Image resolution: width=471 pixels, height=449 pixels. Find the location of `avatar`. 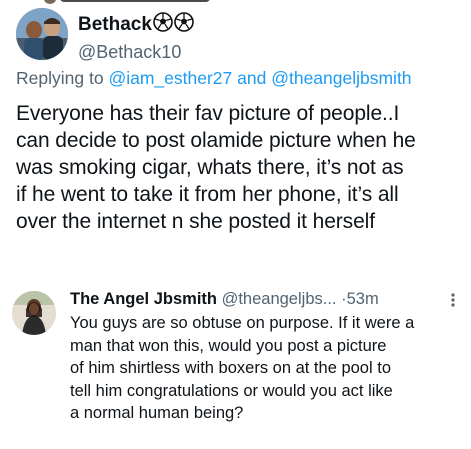

avatar is located at coordinates (42, 34).